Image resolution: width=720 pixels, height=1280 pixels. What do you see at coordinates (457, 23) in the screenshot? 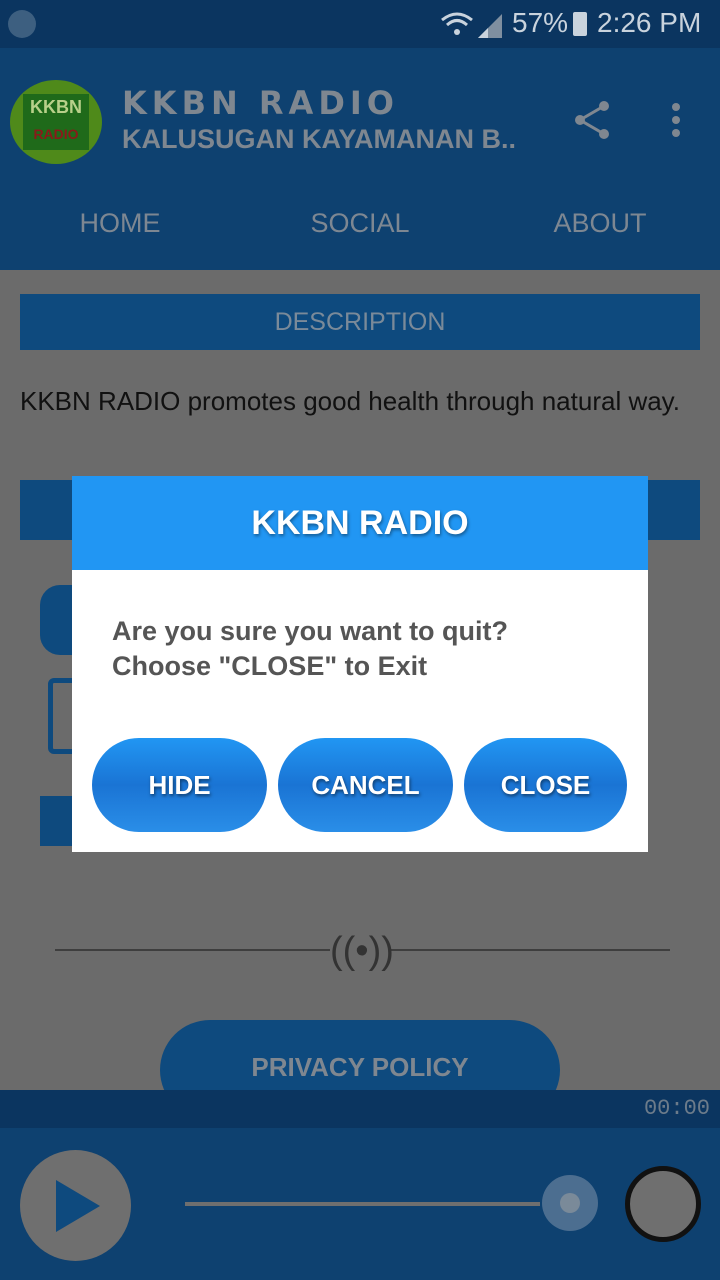
I see `wifi-icon` at bounding box center [457, 23].